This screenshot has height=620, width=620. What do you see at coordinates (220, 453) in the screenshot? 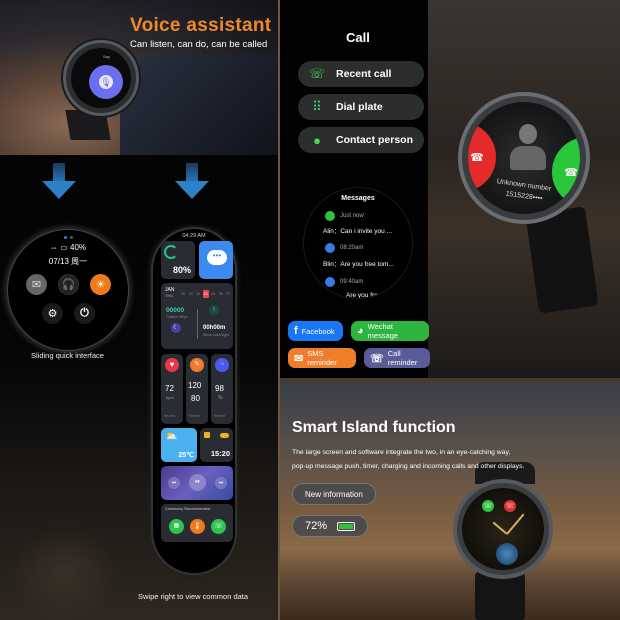
I see `clock-value: 15:20` at bounding box center [220, 453].